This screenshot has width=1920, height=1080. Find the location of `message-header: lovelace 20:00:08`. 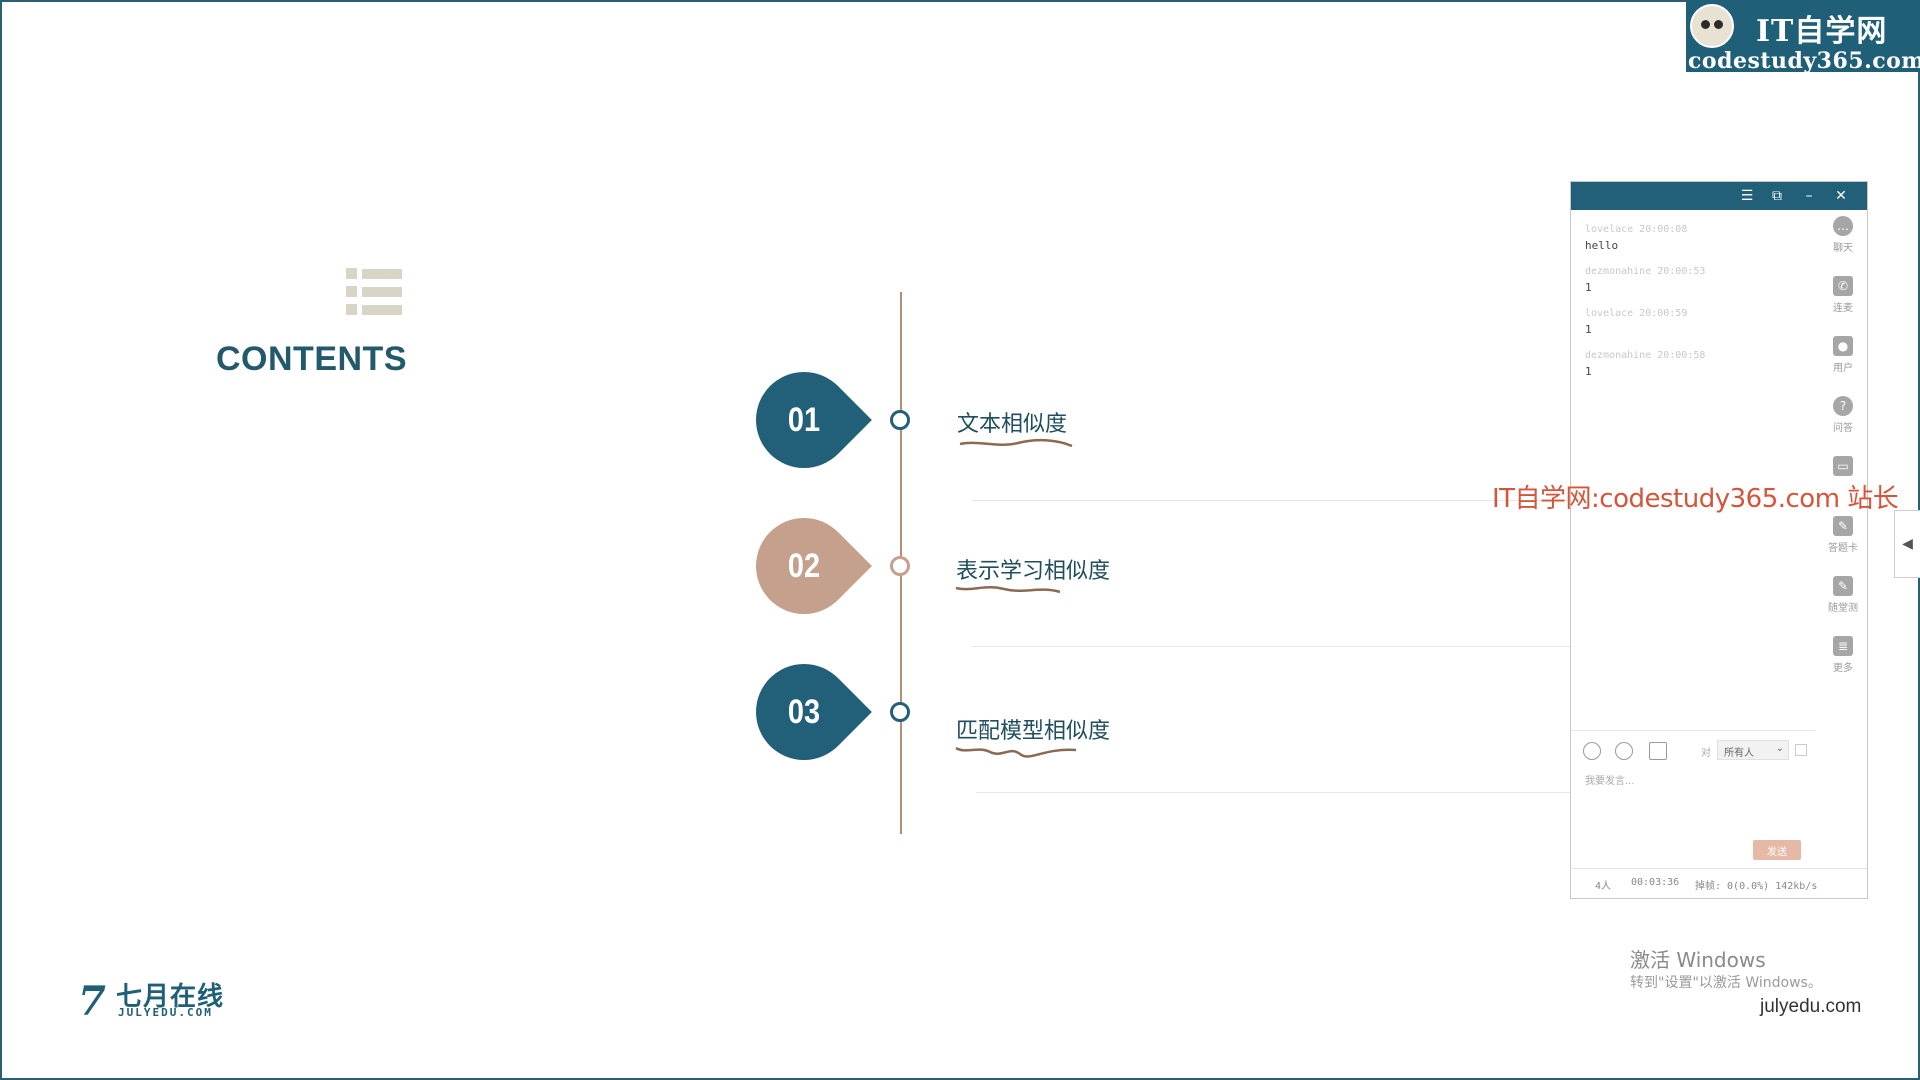

message-header: lovelace 20:00:08 is located at coordinates (1636, 229).